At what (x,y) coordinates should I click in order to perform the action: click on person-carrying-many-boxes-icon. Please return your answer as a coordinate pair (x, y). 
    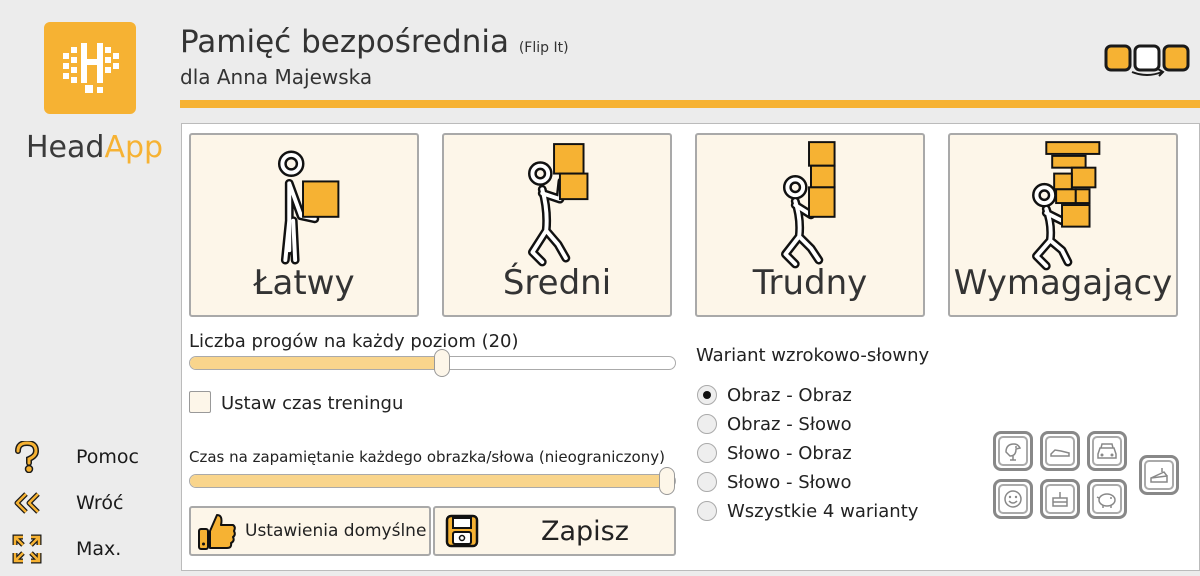
    Looking at the image, I should click on (1066, 206).